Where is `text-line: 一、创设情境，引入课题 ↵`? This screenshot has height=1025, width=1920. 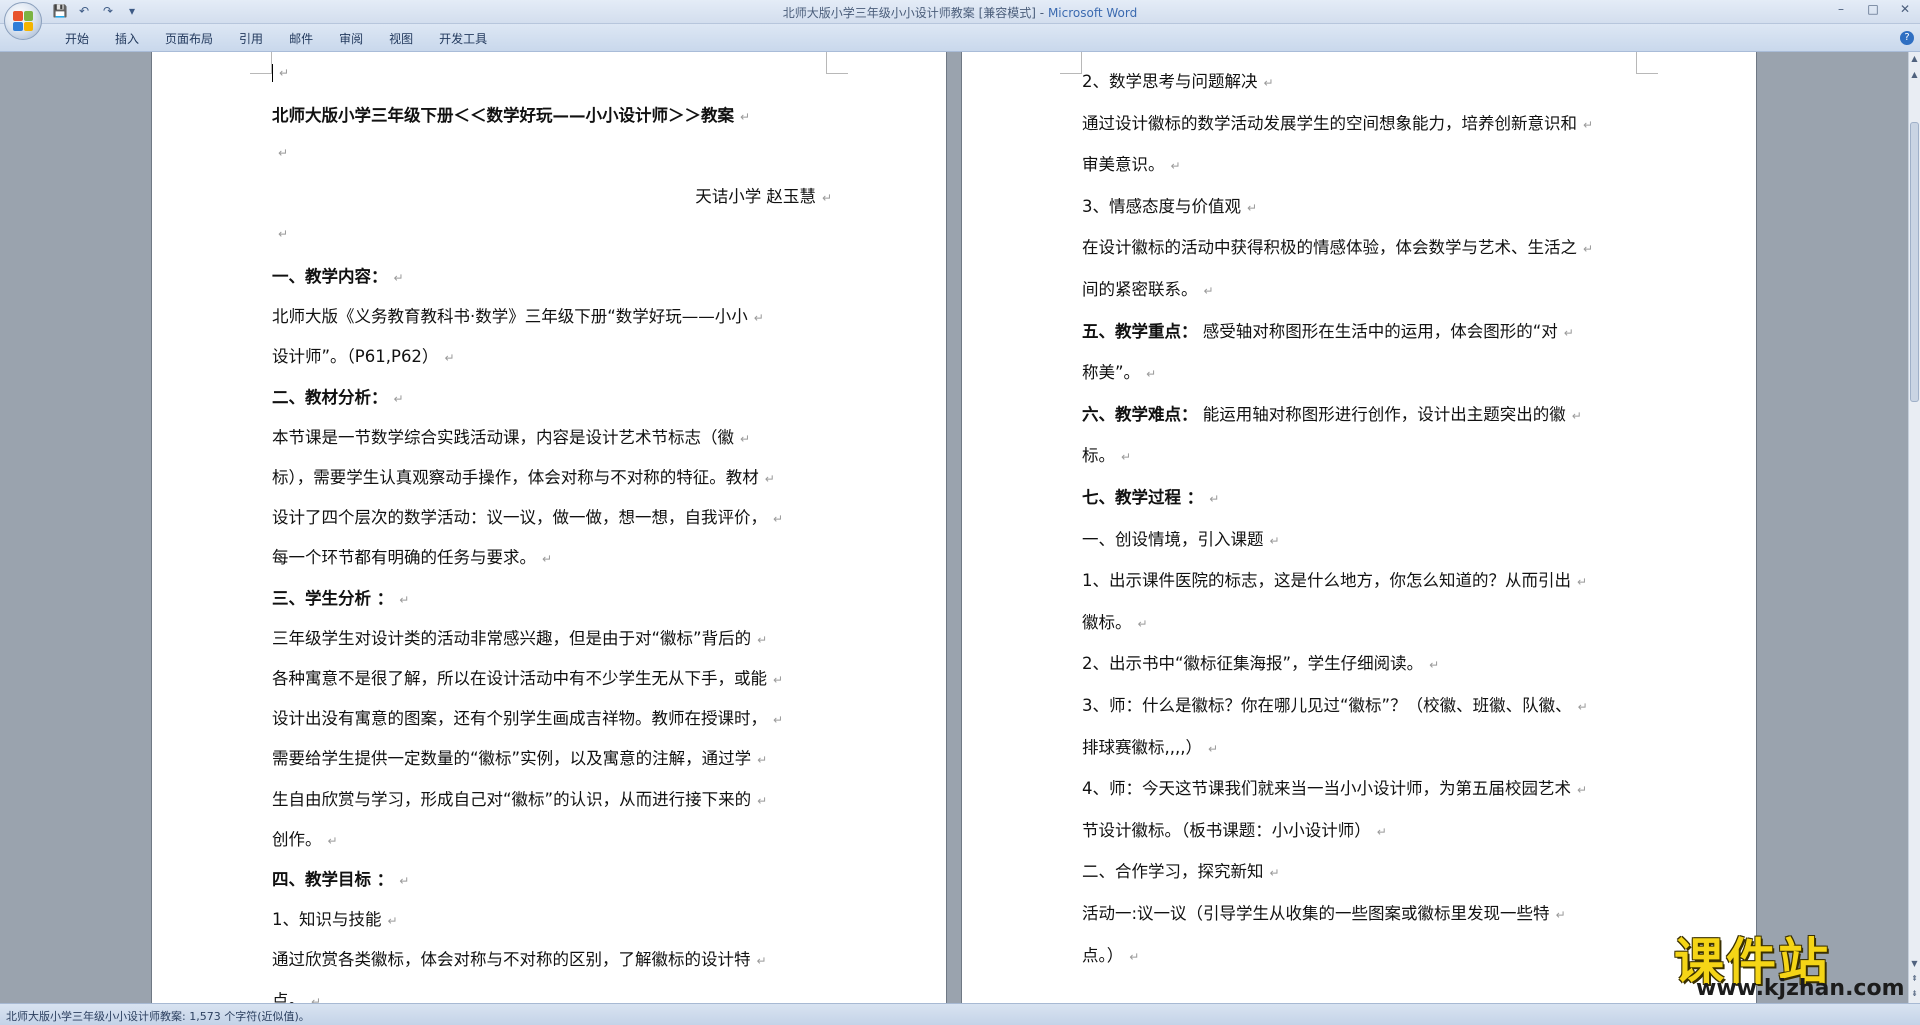
text-line: 一、创设情境，引入课题 ↵ is located at coordinates (1181, 538).